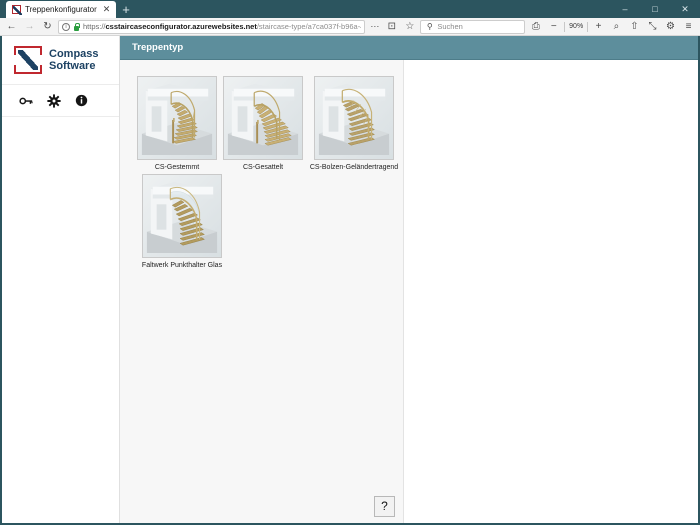 The height and width of the screenshot is (525, 700). I want to click on brand-line-1: Compass, so click(74, 53).